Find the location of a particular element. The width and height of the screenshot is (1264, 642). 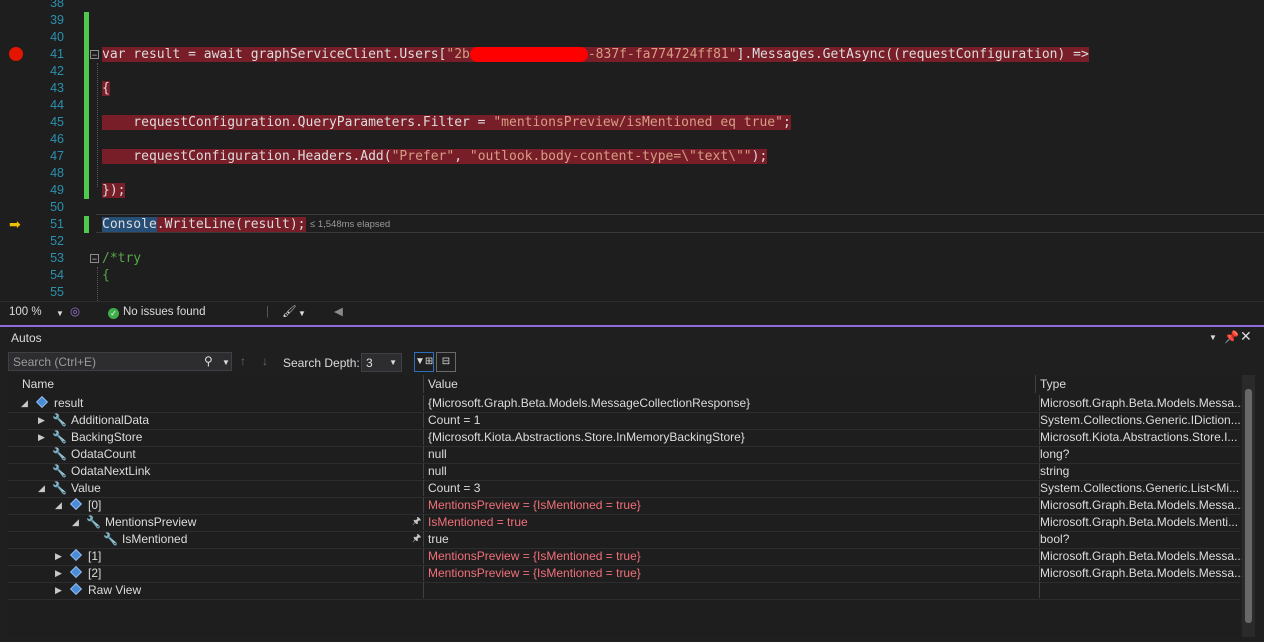

zoom-level: 100 % is located at coordinates (25, 312).